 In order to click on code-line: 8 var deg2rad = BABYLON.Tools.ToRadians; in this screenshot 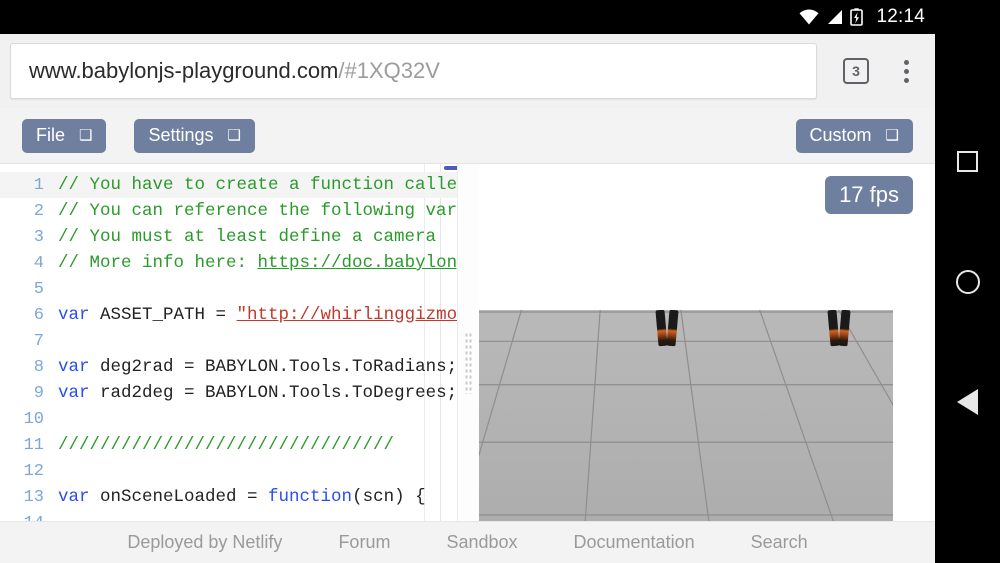, I will do `click(228, 367)`.